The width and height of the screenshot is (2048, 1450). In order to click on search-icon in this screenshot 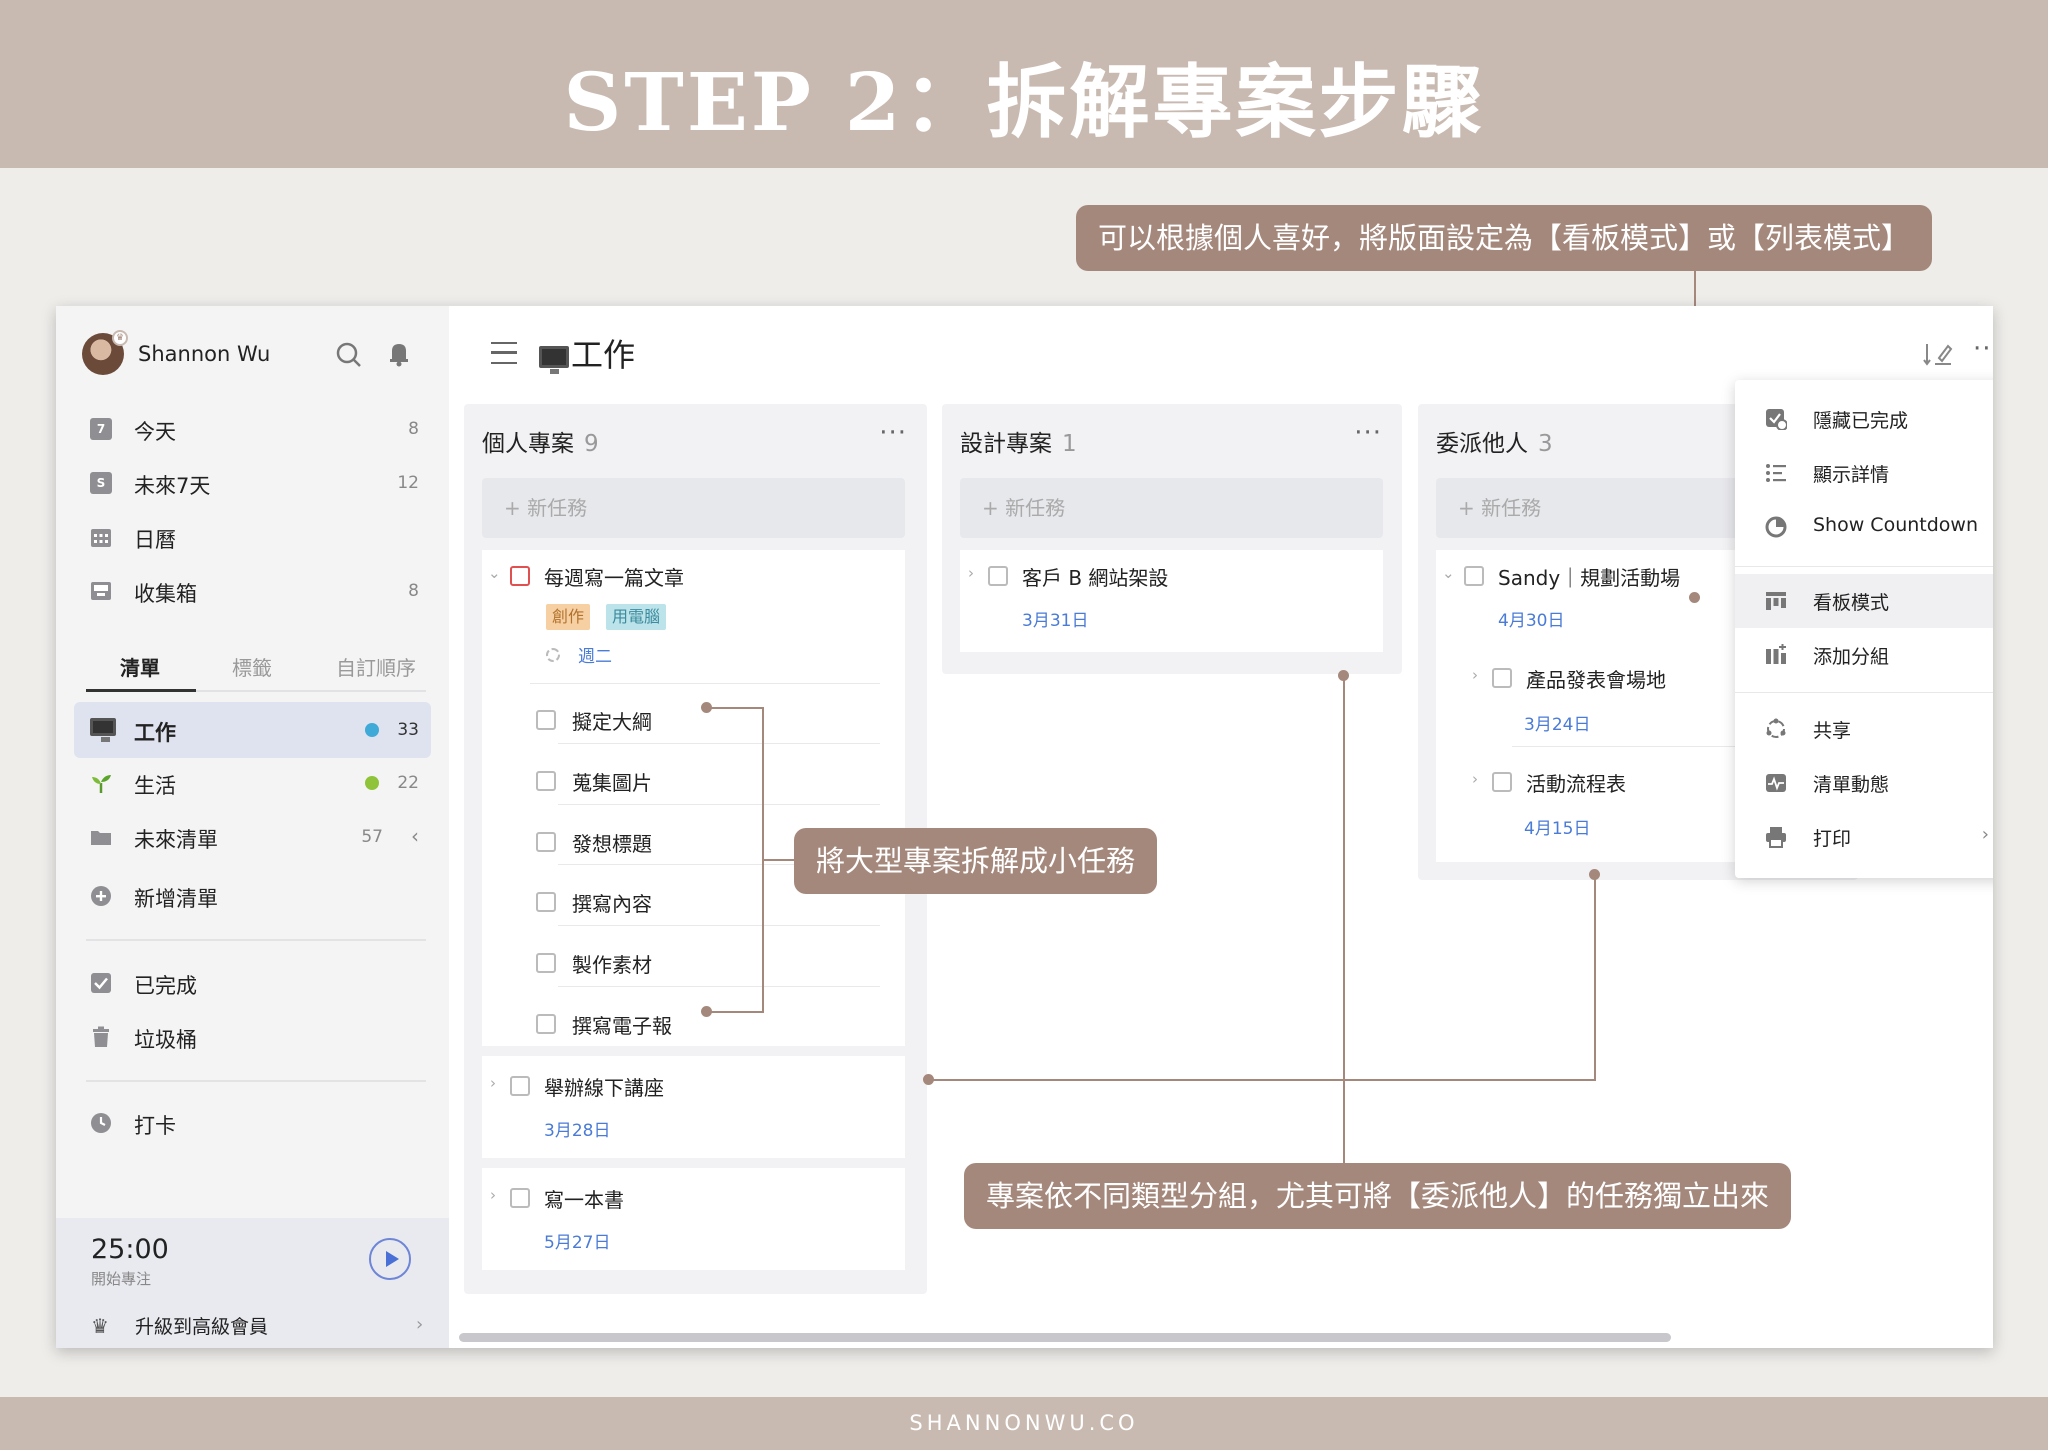, I will do `click(349, 355)`.